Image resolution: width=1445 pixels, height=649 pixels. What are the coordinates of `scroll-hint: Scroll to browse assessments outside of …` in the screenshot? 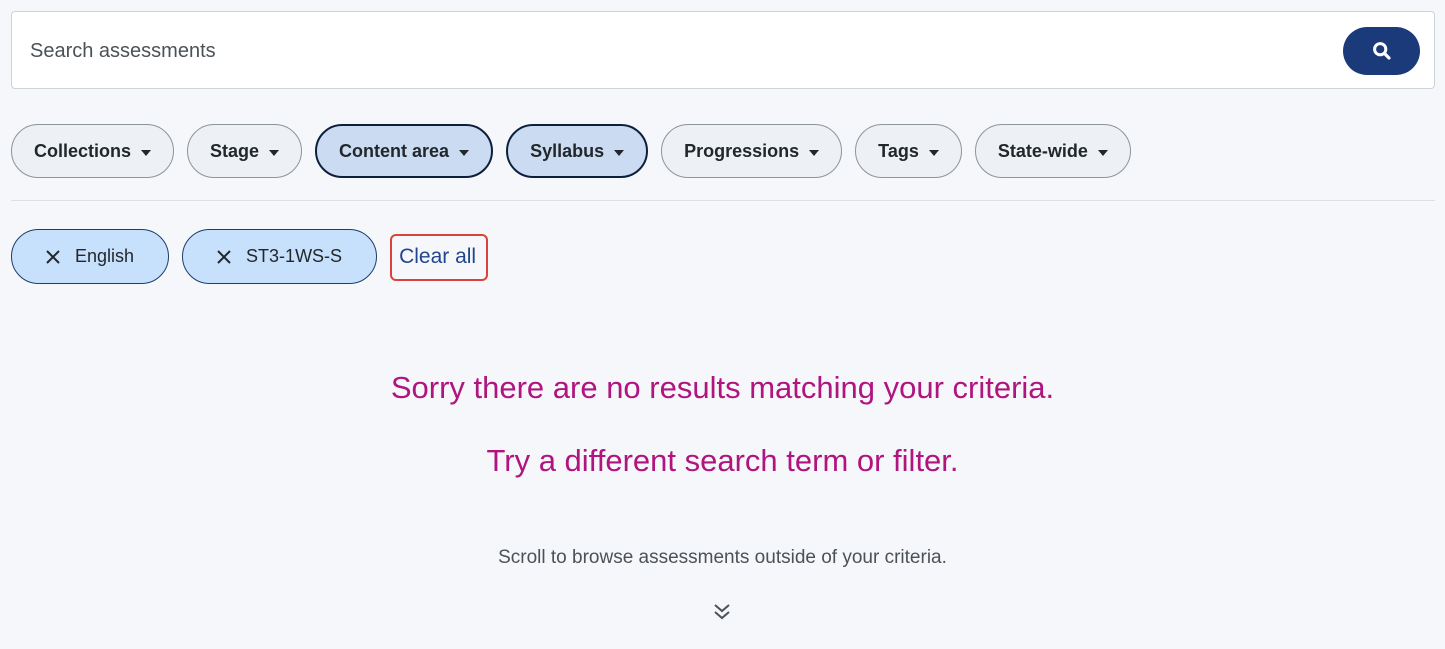 It's located at (722, 557).